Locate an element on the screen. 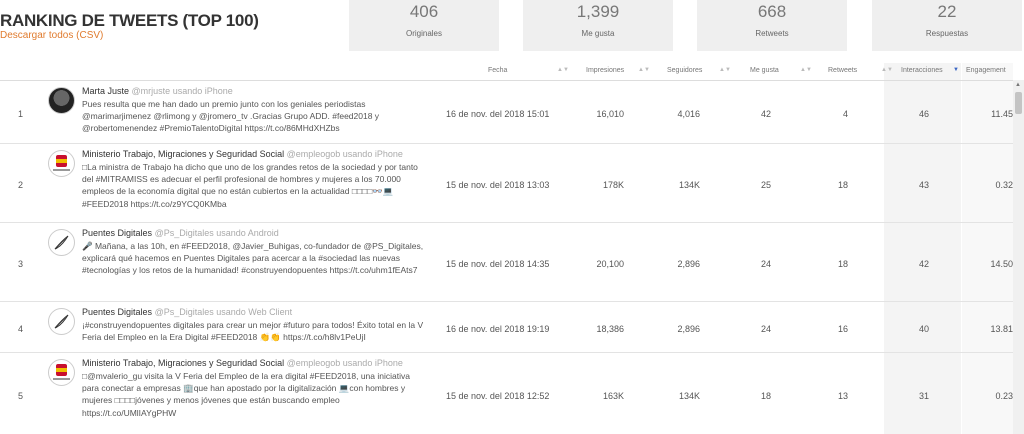 This screenshot has height=434, width=1024. cell-retweets: 16 is located at coordinates (842, 329).